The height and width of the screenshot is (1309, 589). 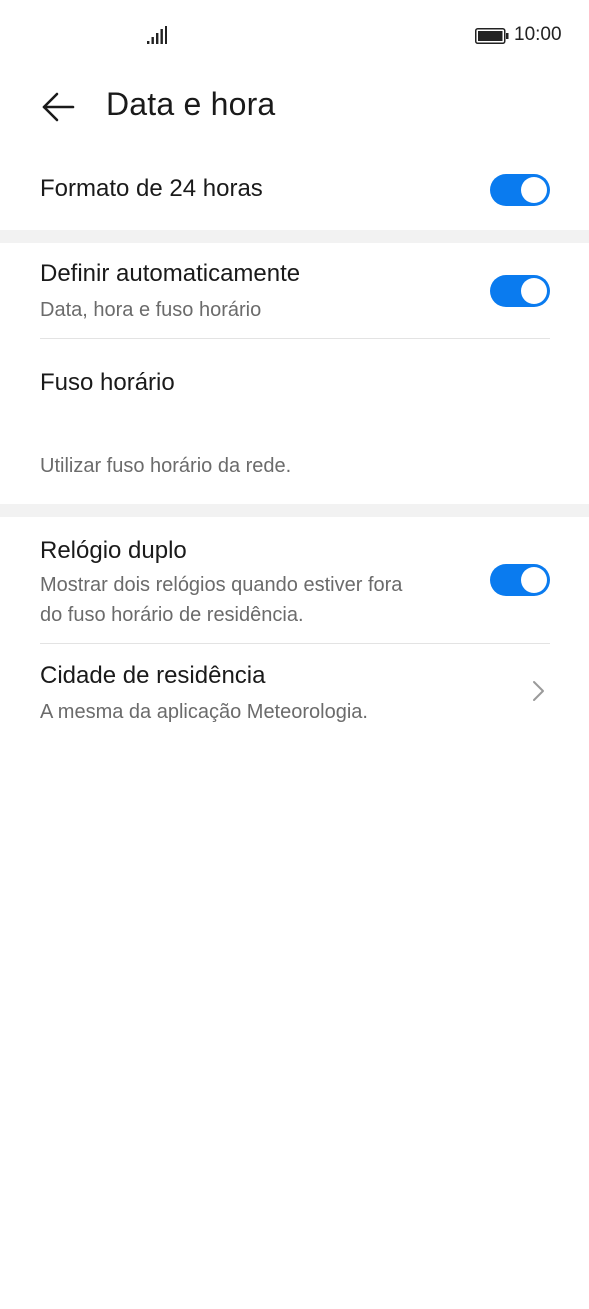 What do you see at coordinates (520, 291) in the screenshot?
I see `toggle-auto-set` at bounding box center [520, 291].